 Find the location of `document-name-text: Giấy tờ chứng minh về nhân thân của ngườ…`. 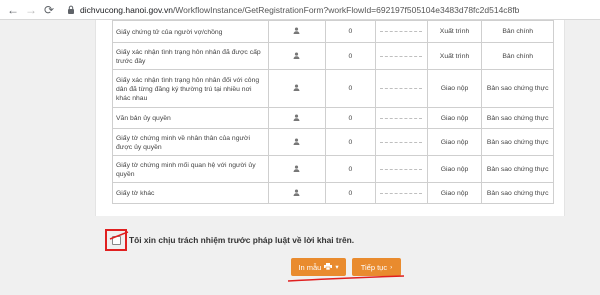

document-name-text: Giấy tờ chứng minh về nhân thân của ngườ… is located at coordinates (183, 142).